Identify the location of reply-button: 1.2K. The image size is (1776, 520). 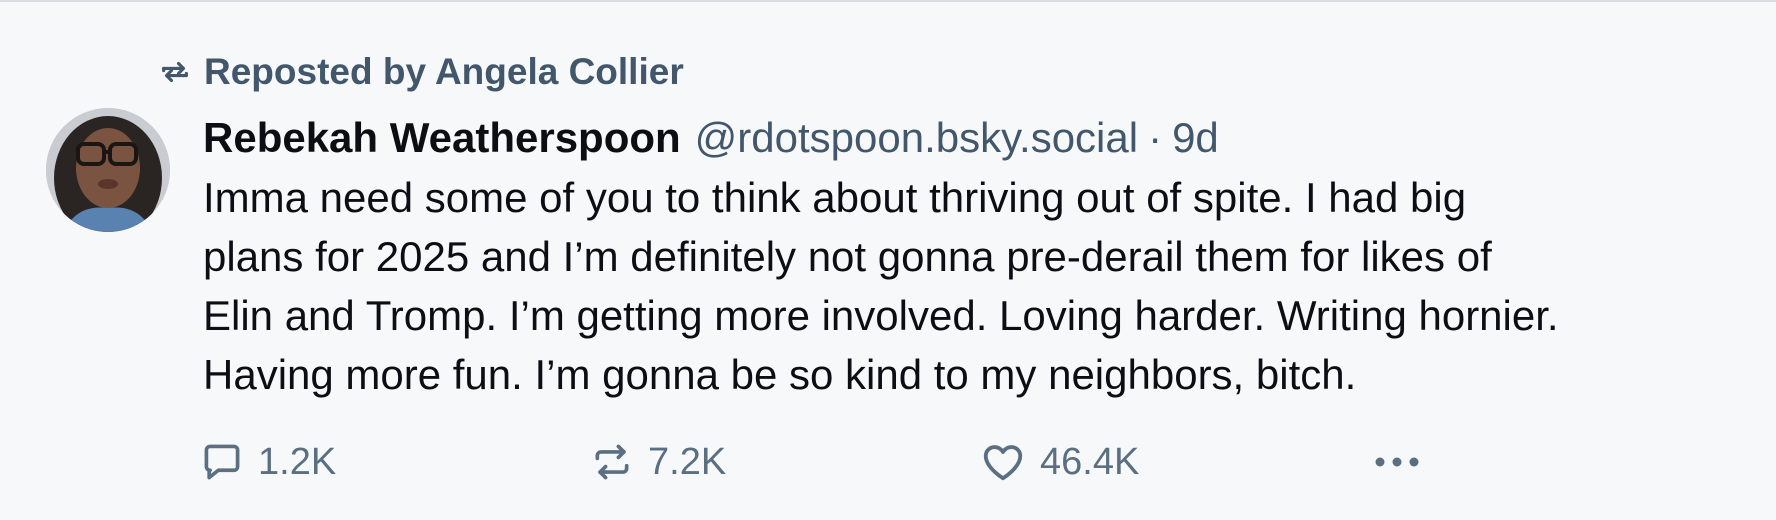
(268, 462).